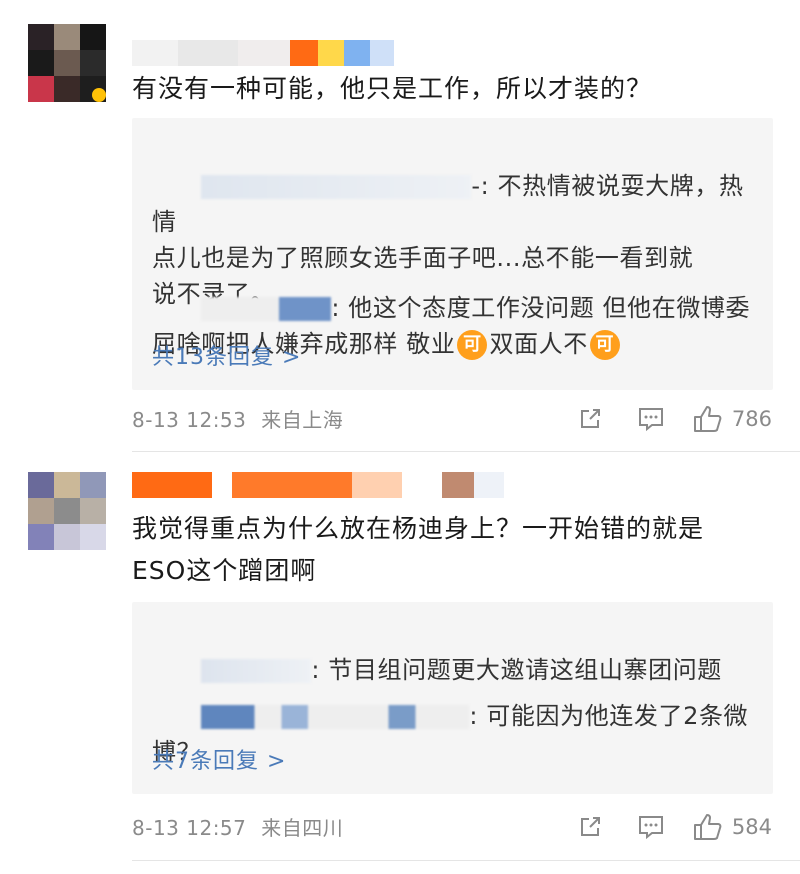 Image resolution: width=800 pixels, height=874 pixels. I want to click on like-button: 786, so click(732, 419).